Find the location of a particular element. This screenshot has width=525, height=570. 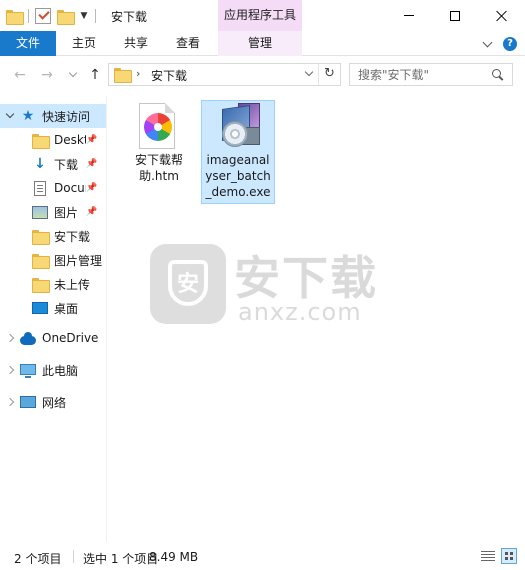

nav-quick-access: ★ 快速访问 is located at coordinates (53, 116).